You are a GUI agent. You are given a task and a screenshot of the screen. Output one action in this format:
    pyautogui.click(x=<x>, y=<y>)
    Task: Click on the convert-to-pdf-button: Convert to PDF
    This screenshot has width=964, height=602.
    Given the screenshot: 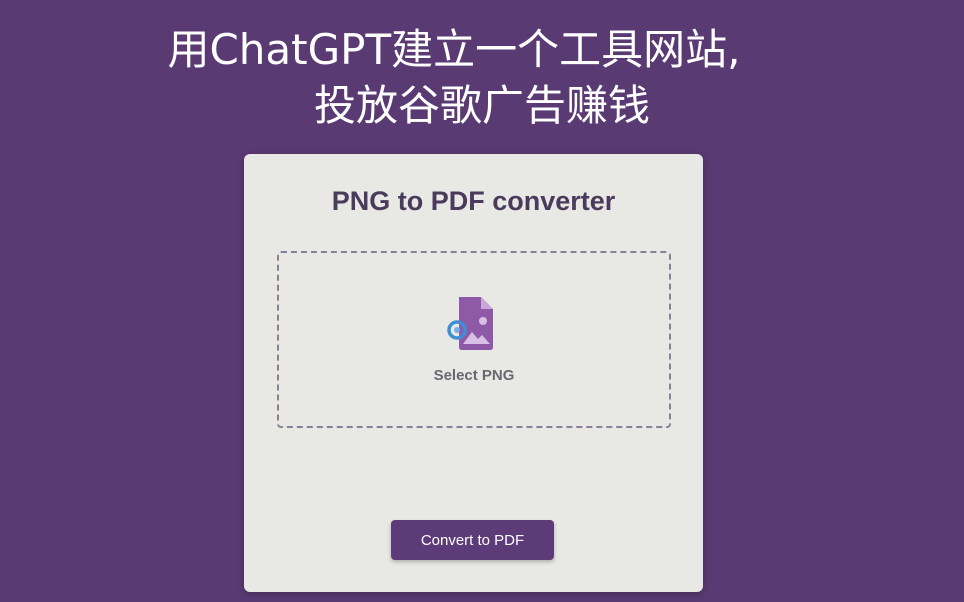 What is the action you would take?
    pyautogui.click(x=472, y=540)
    